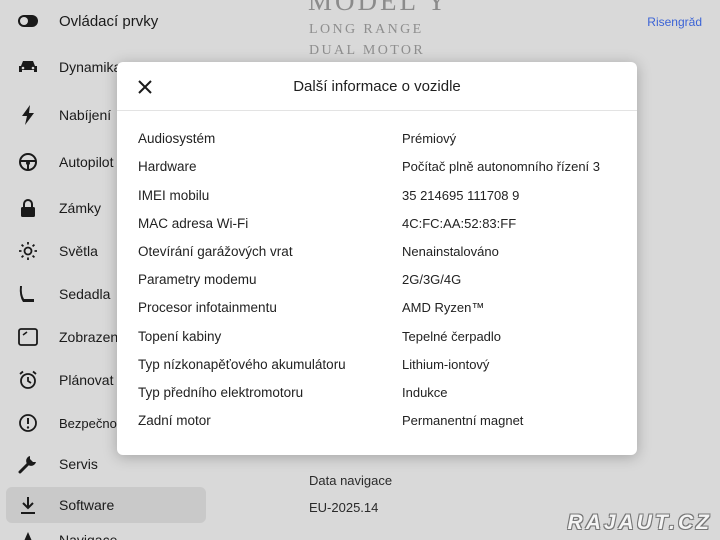 This screenshot has height=540, width=720. What do you see at coordinates (85, 294) in the screenshot?
I see `sidebar-item-label: Sedadla` at bounding box center [85, 294].